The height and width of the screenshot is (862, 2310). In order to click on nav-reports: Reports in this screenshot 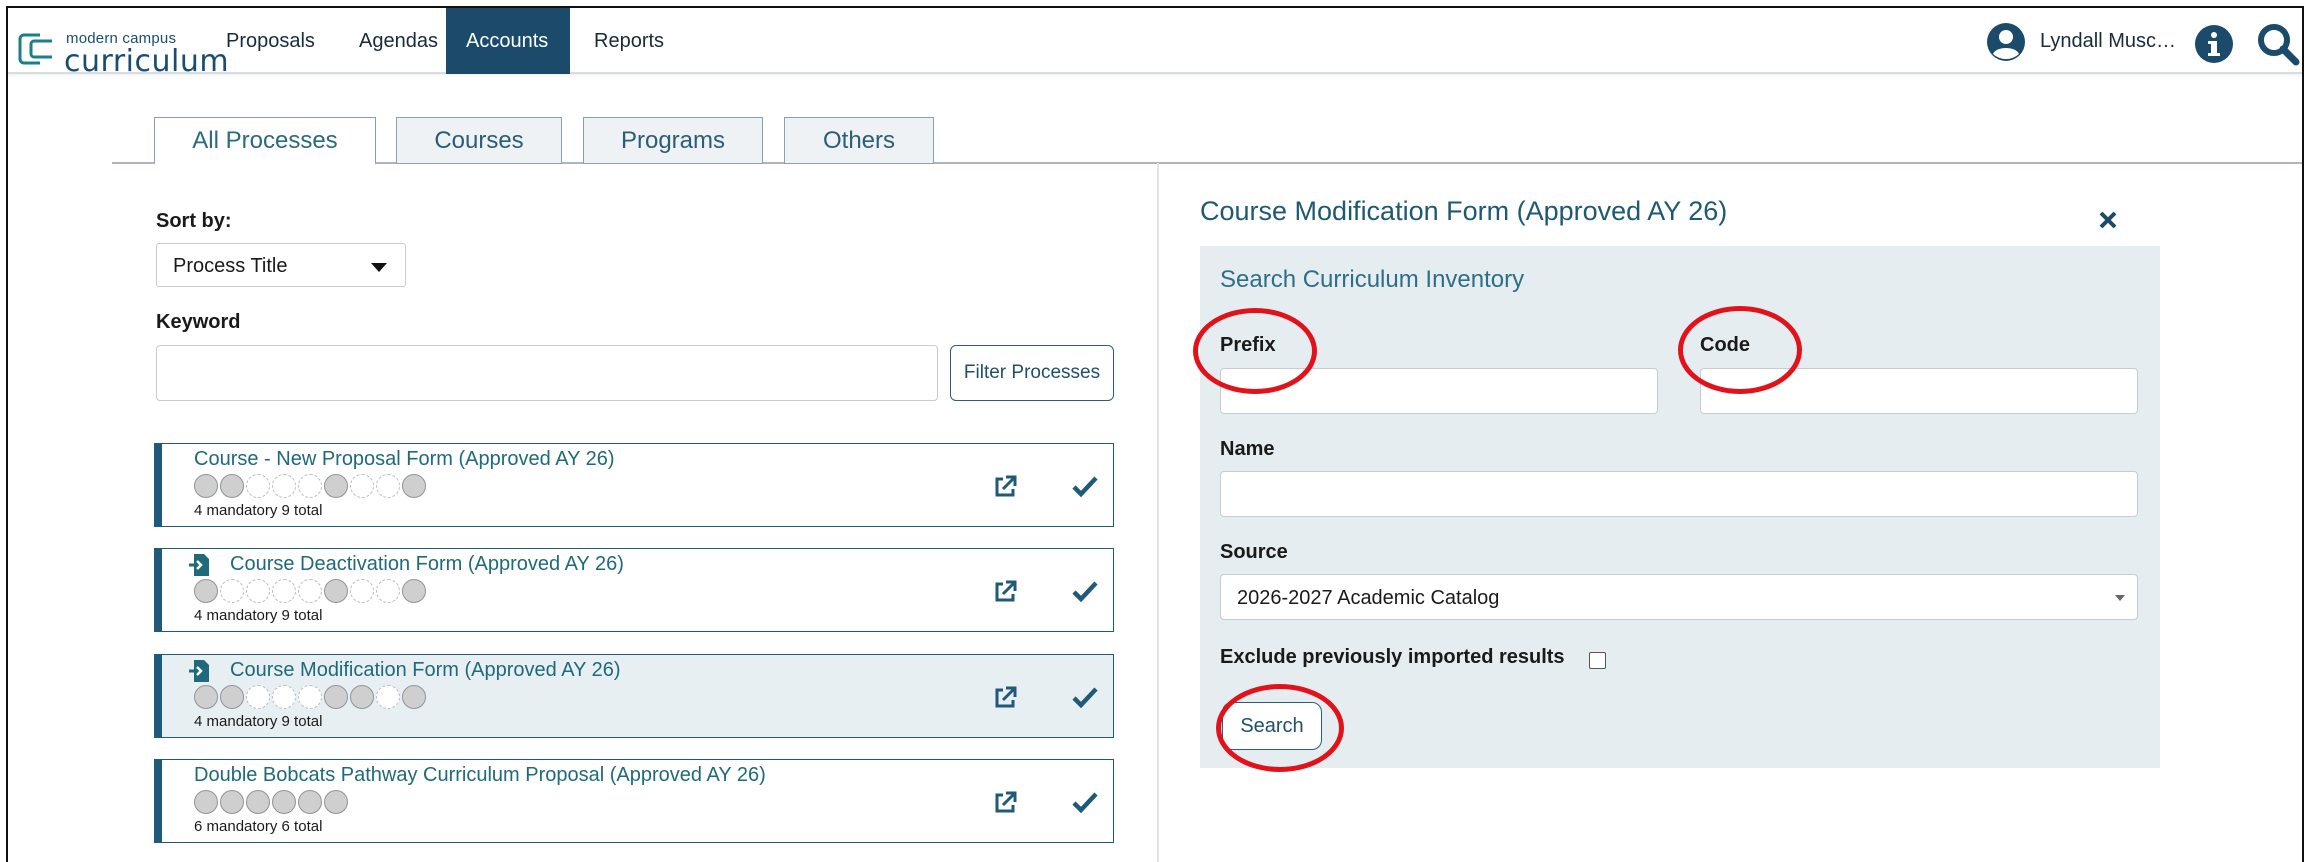, I will do `click(629, 41)`.